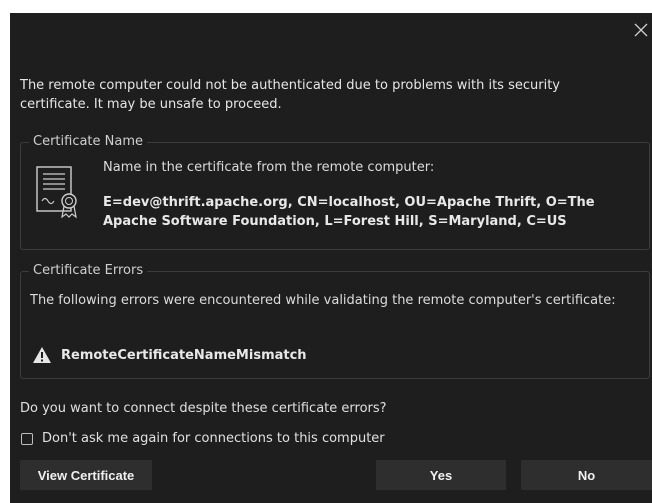  What do you see at coordinates (441, 475) in the screenshot?
I see `yes-button: Yes` at bounding box center [441, 475].